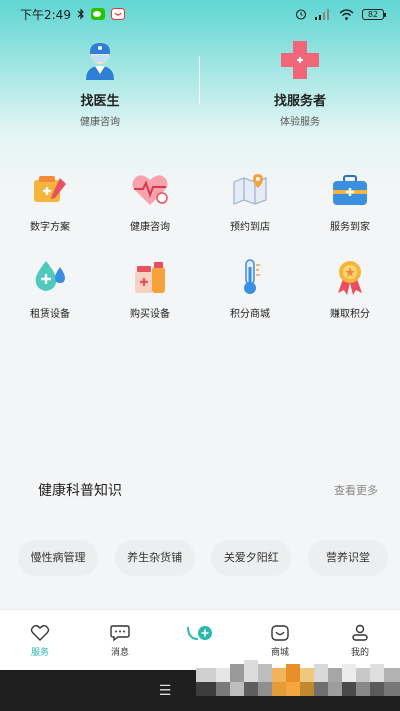  Describe the element at coordinates (50, 227) in the screenshot. I see `grid-item-label: 数字方案` at that location.